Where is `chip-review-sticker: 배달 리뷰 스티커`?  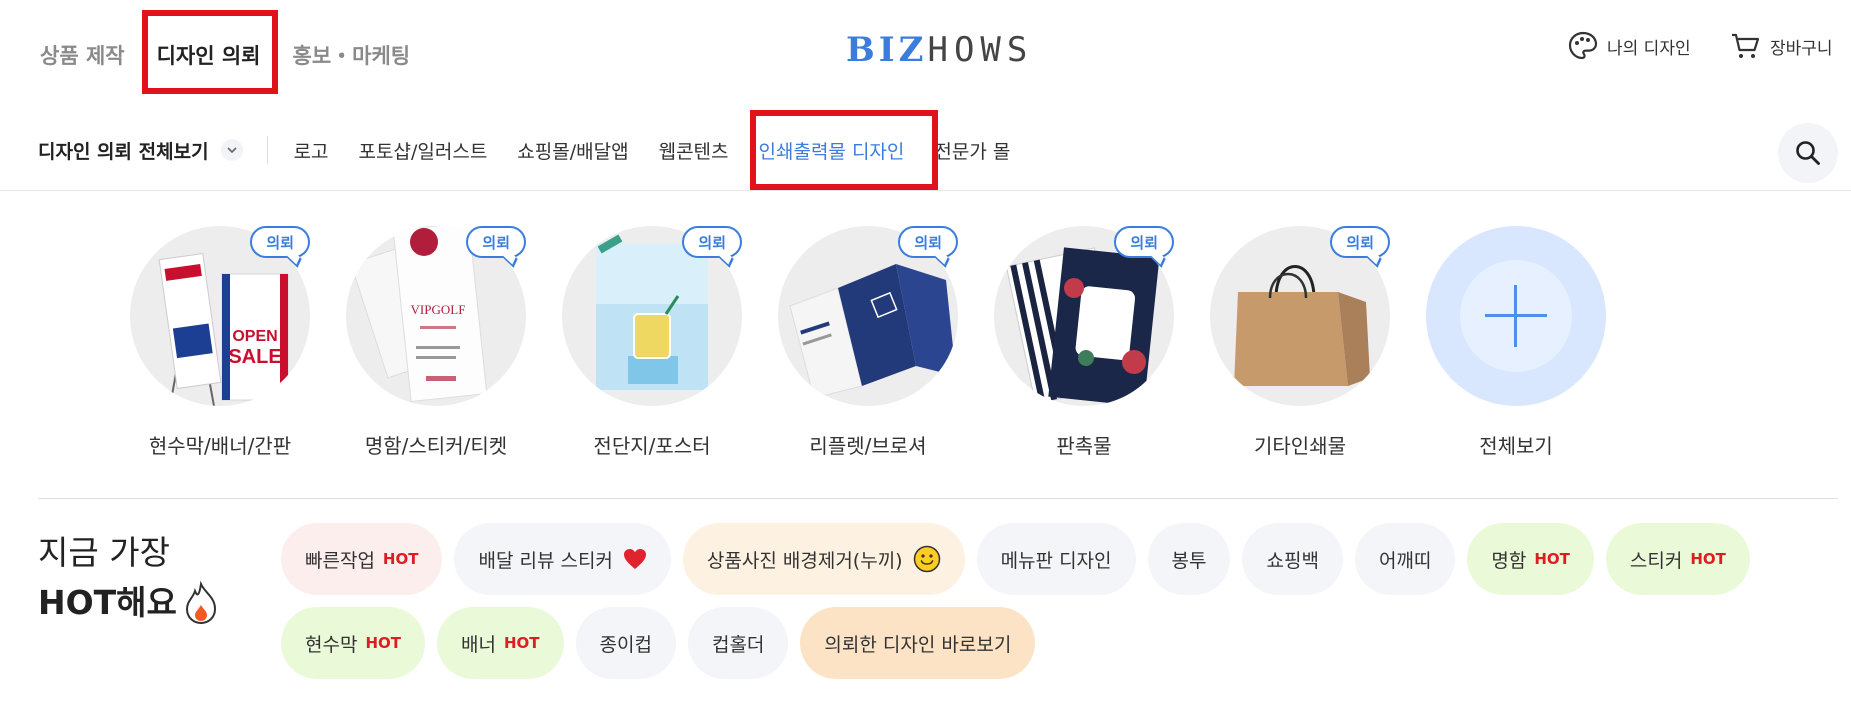 chip-review-sticker: 배달 리뷰 스티커 is located at coordinates (562, 559).